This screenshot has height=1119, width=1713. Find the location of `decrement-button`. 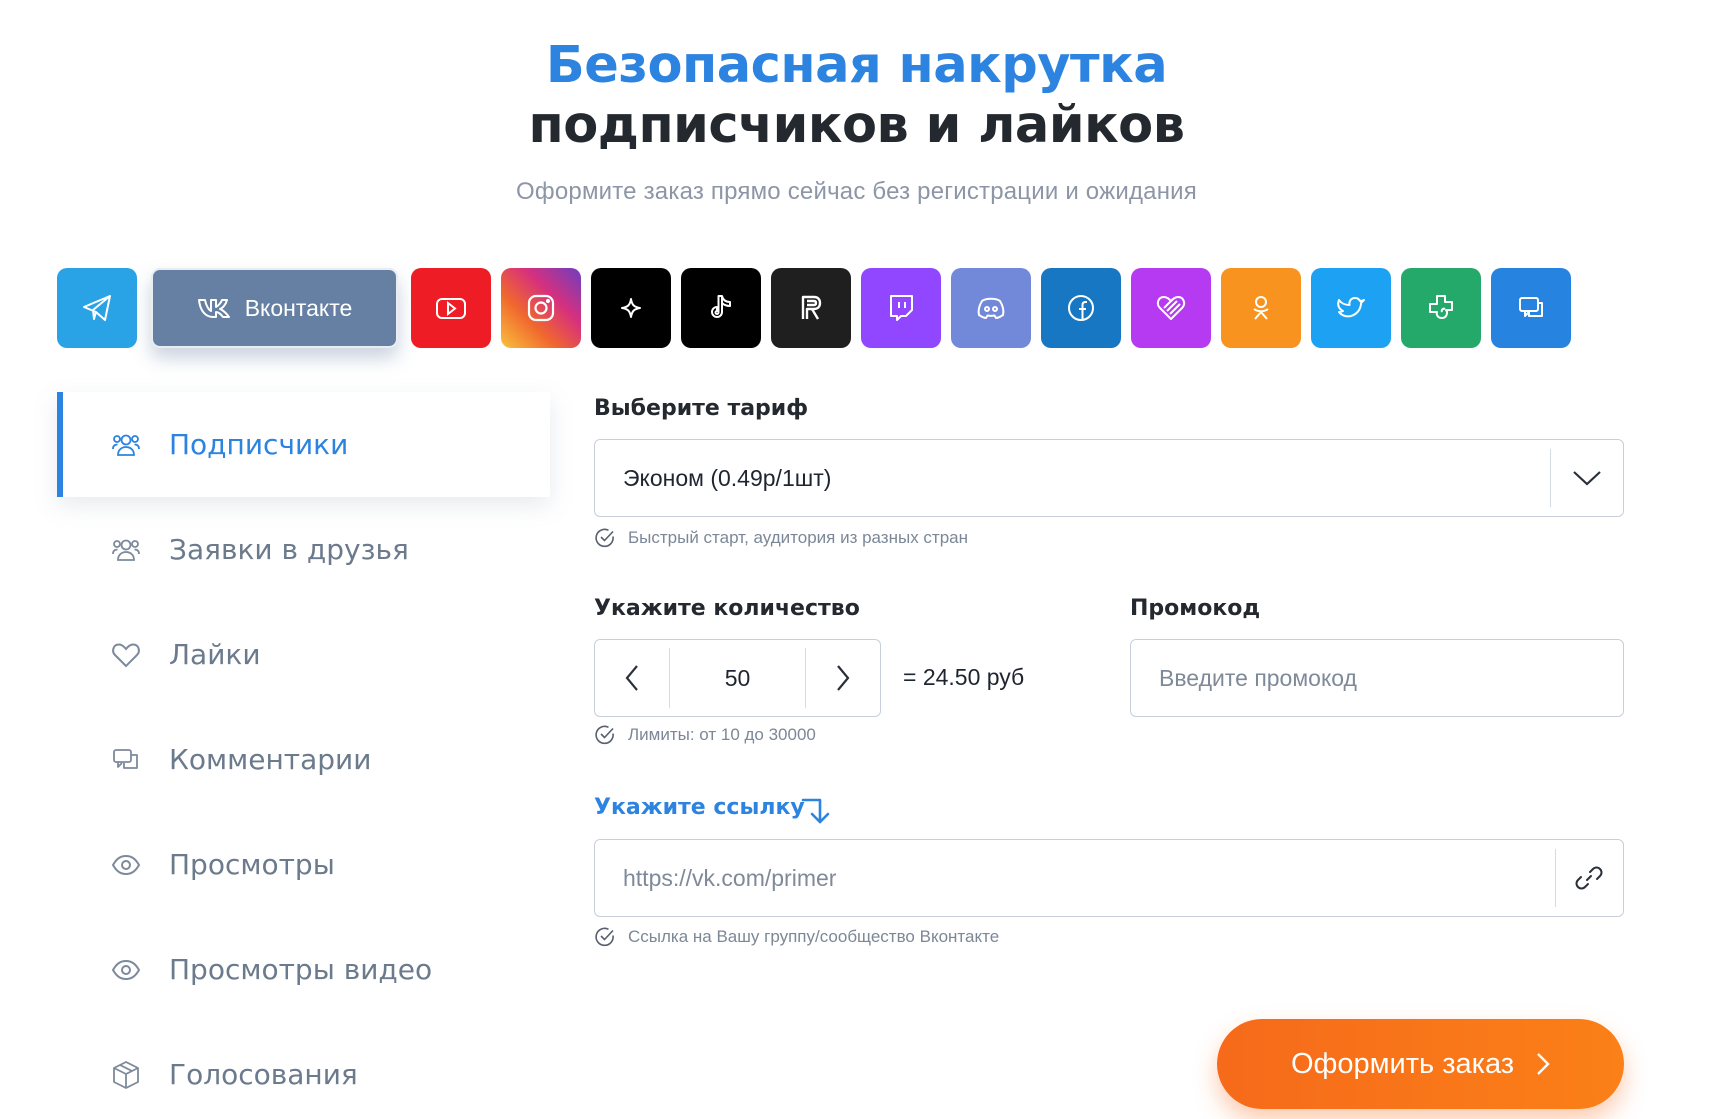

decrement-button is located at coordinates (632, 678).